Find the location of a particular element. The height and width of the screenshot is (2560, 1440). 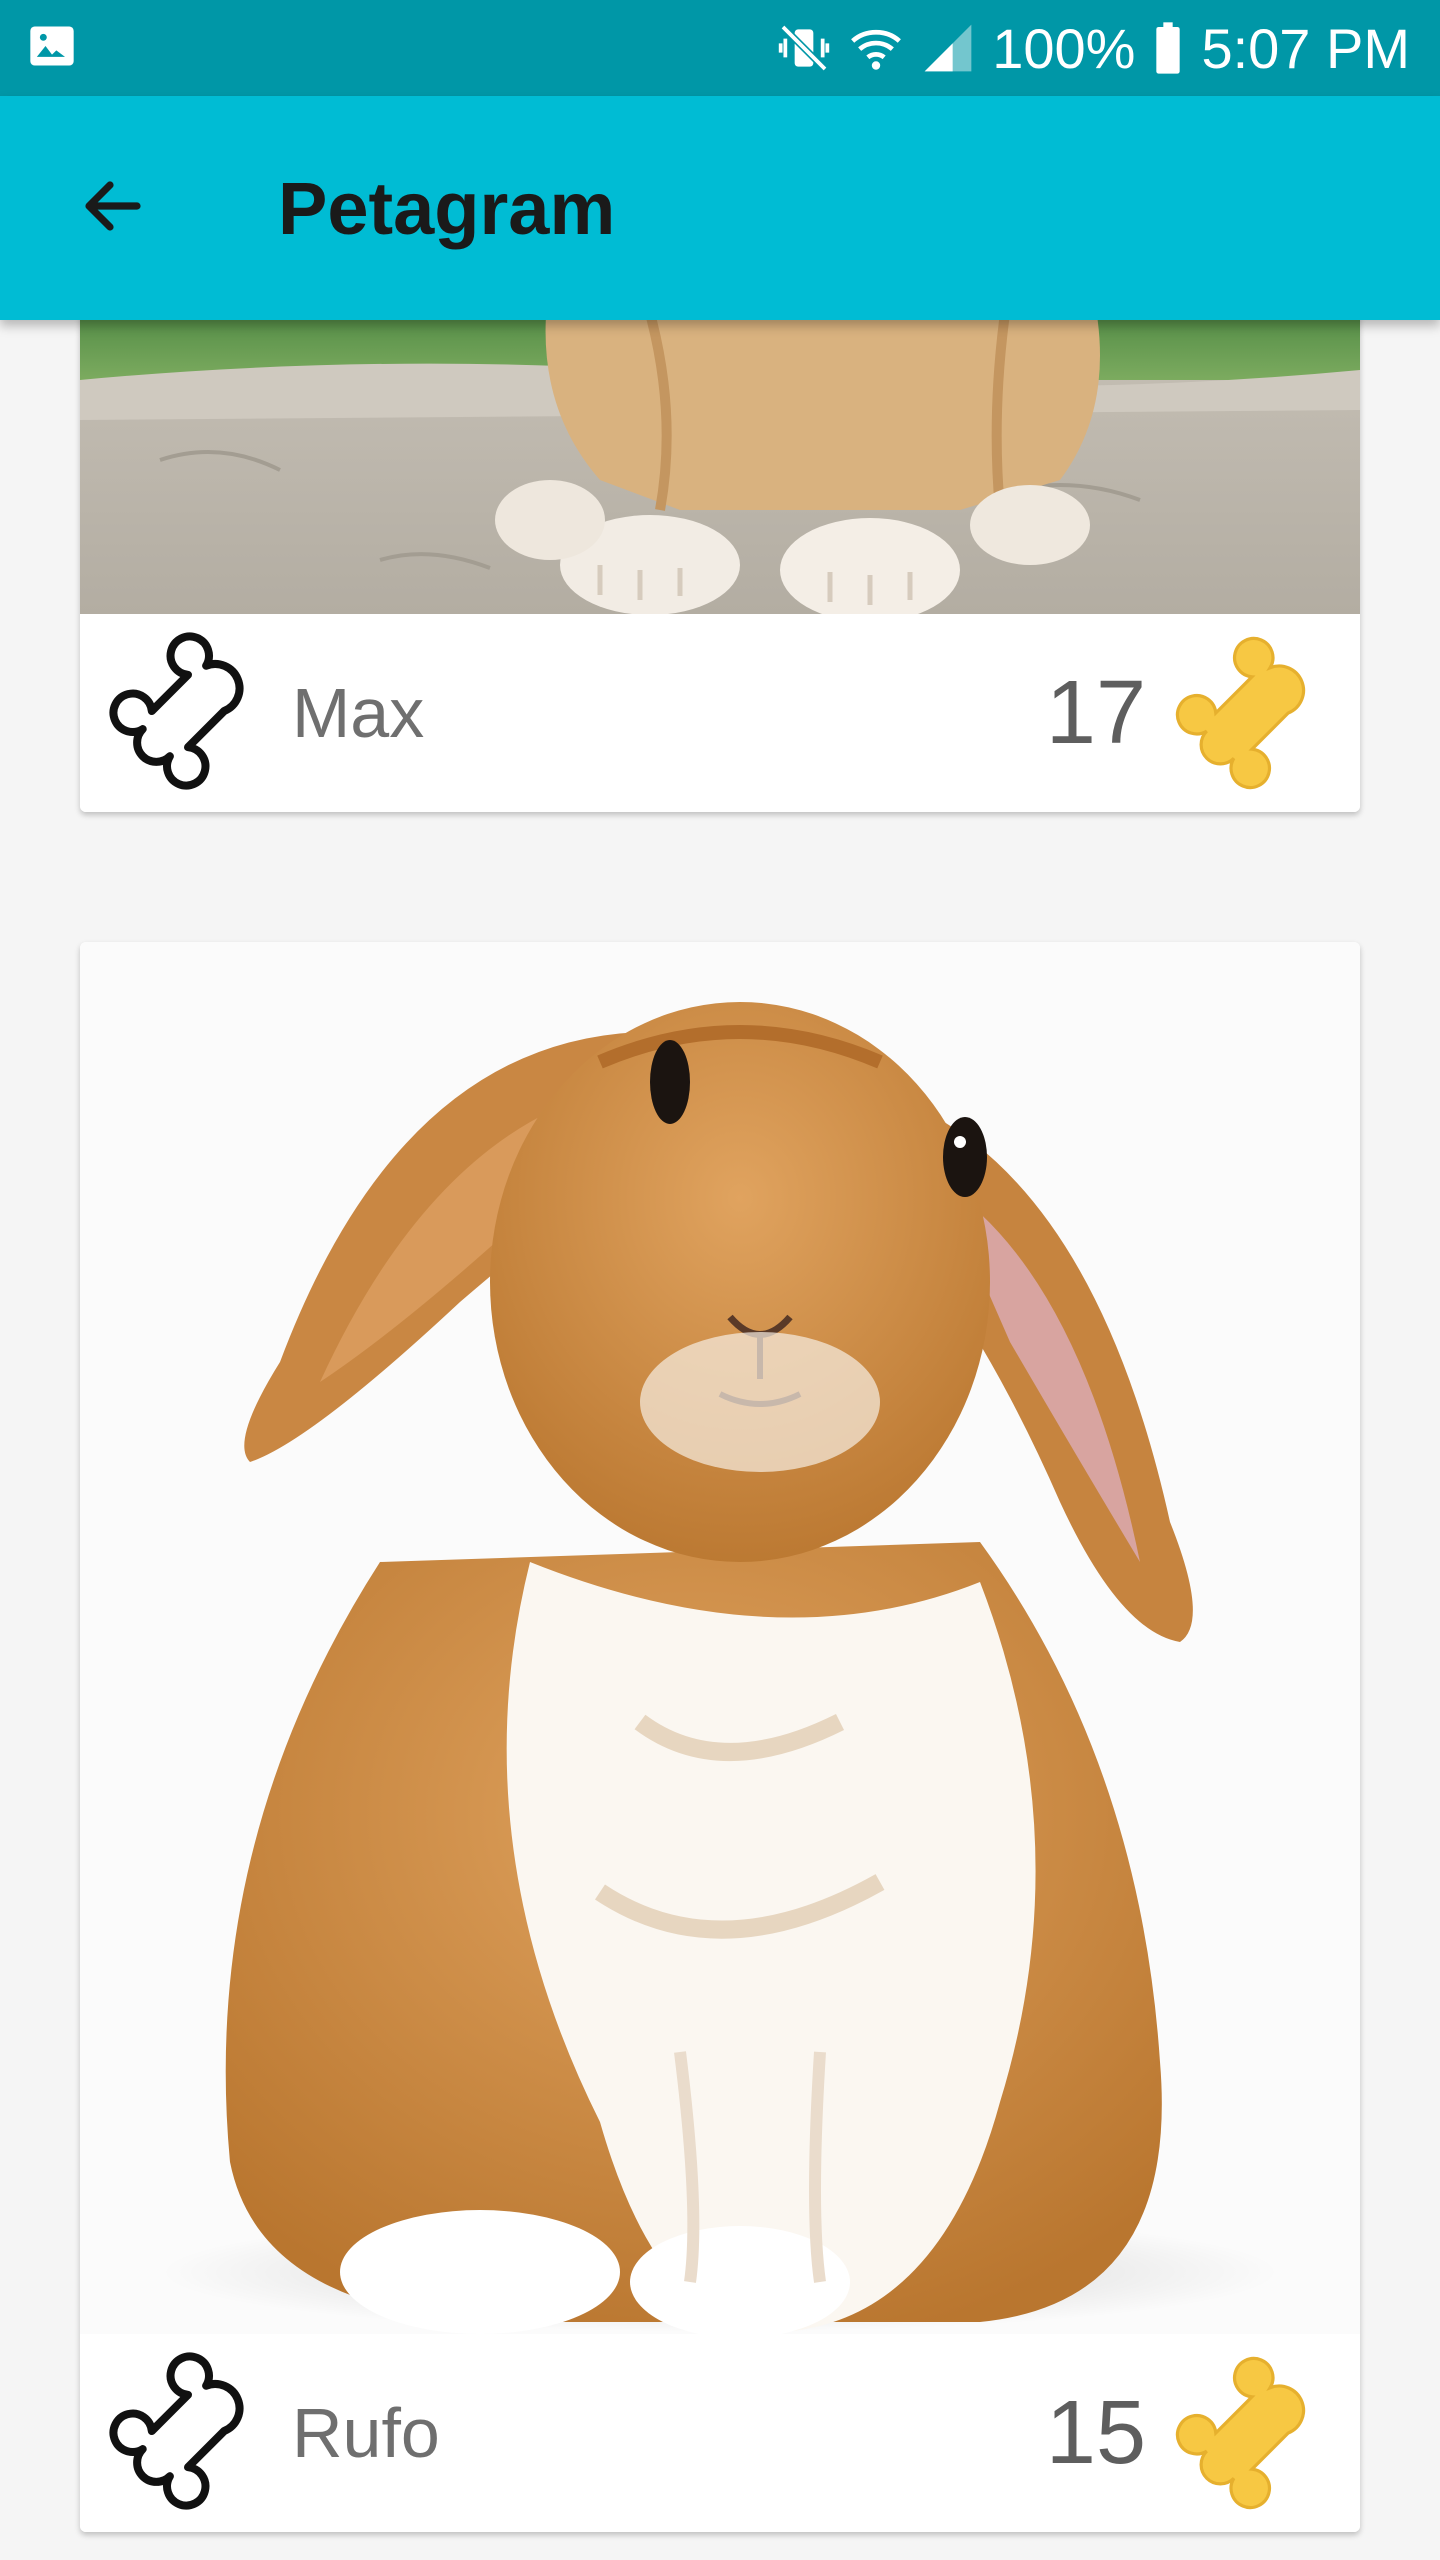

app-bar: Petagram is located at coordinates (720, 208).